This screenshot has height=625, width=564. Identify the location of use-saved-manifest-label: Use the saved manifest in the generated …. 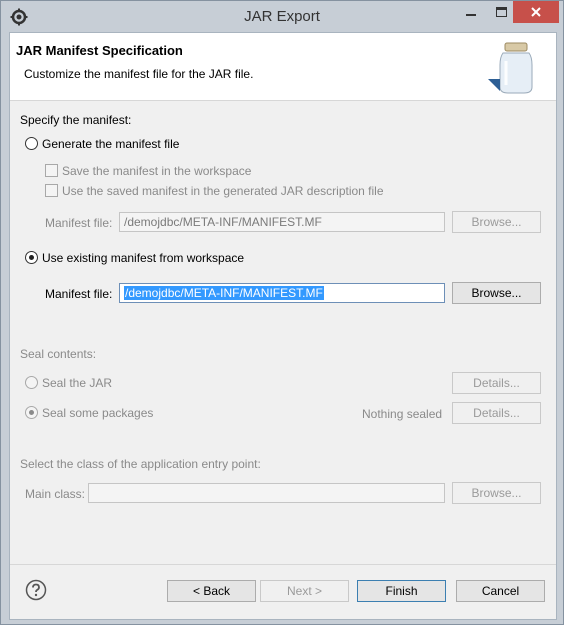
(223, 191).